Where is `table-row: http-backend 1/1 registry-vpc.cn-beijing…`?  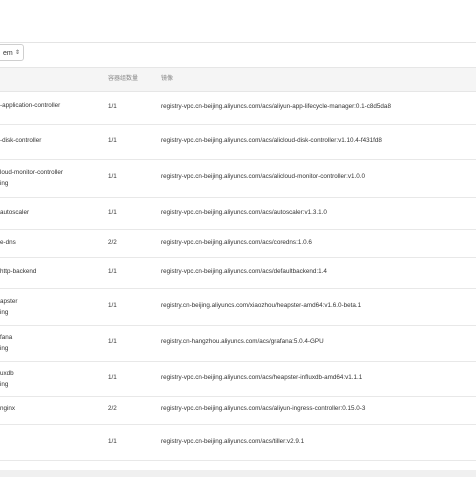 table-row: http-backend 1/1 registry-vpc.cn-beijing… is located at coordinates (238, 273).